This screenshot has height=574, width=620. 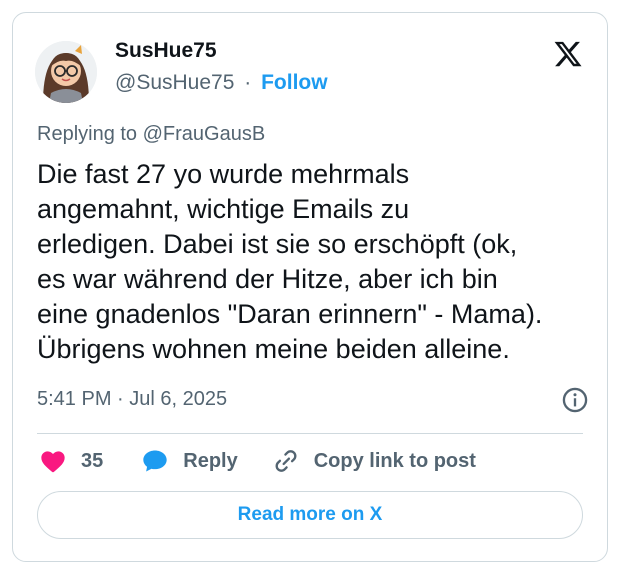 What do you see at coordinates (294, 82) in the screenshot?
I see `follow-button: Follow` at bounding box center [294, 82].